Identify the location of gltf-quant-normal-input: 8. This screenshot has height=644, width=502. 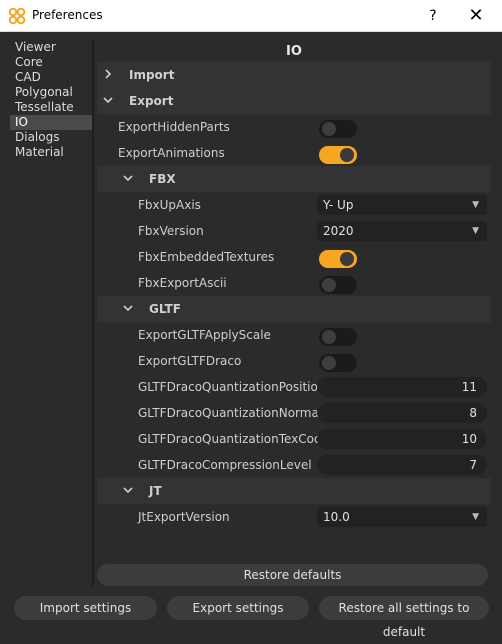
(402, 413).